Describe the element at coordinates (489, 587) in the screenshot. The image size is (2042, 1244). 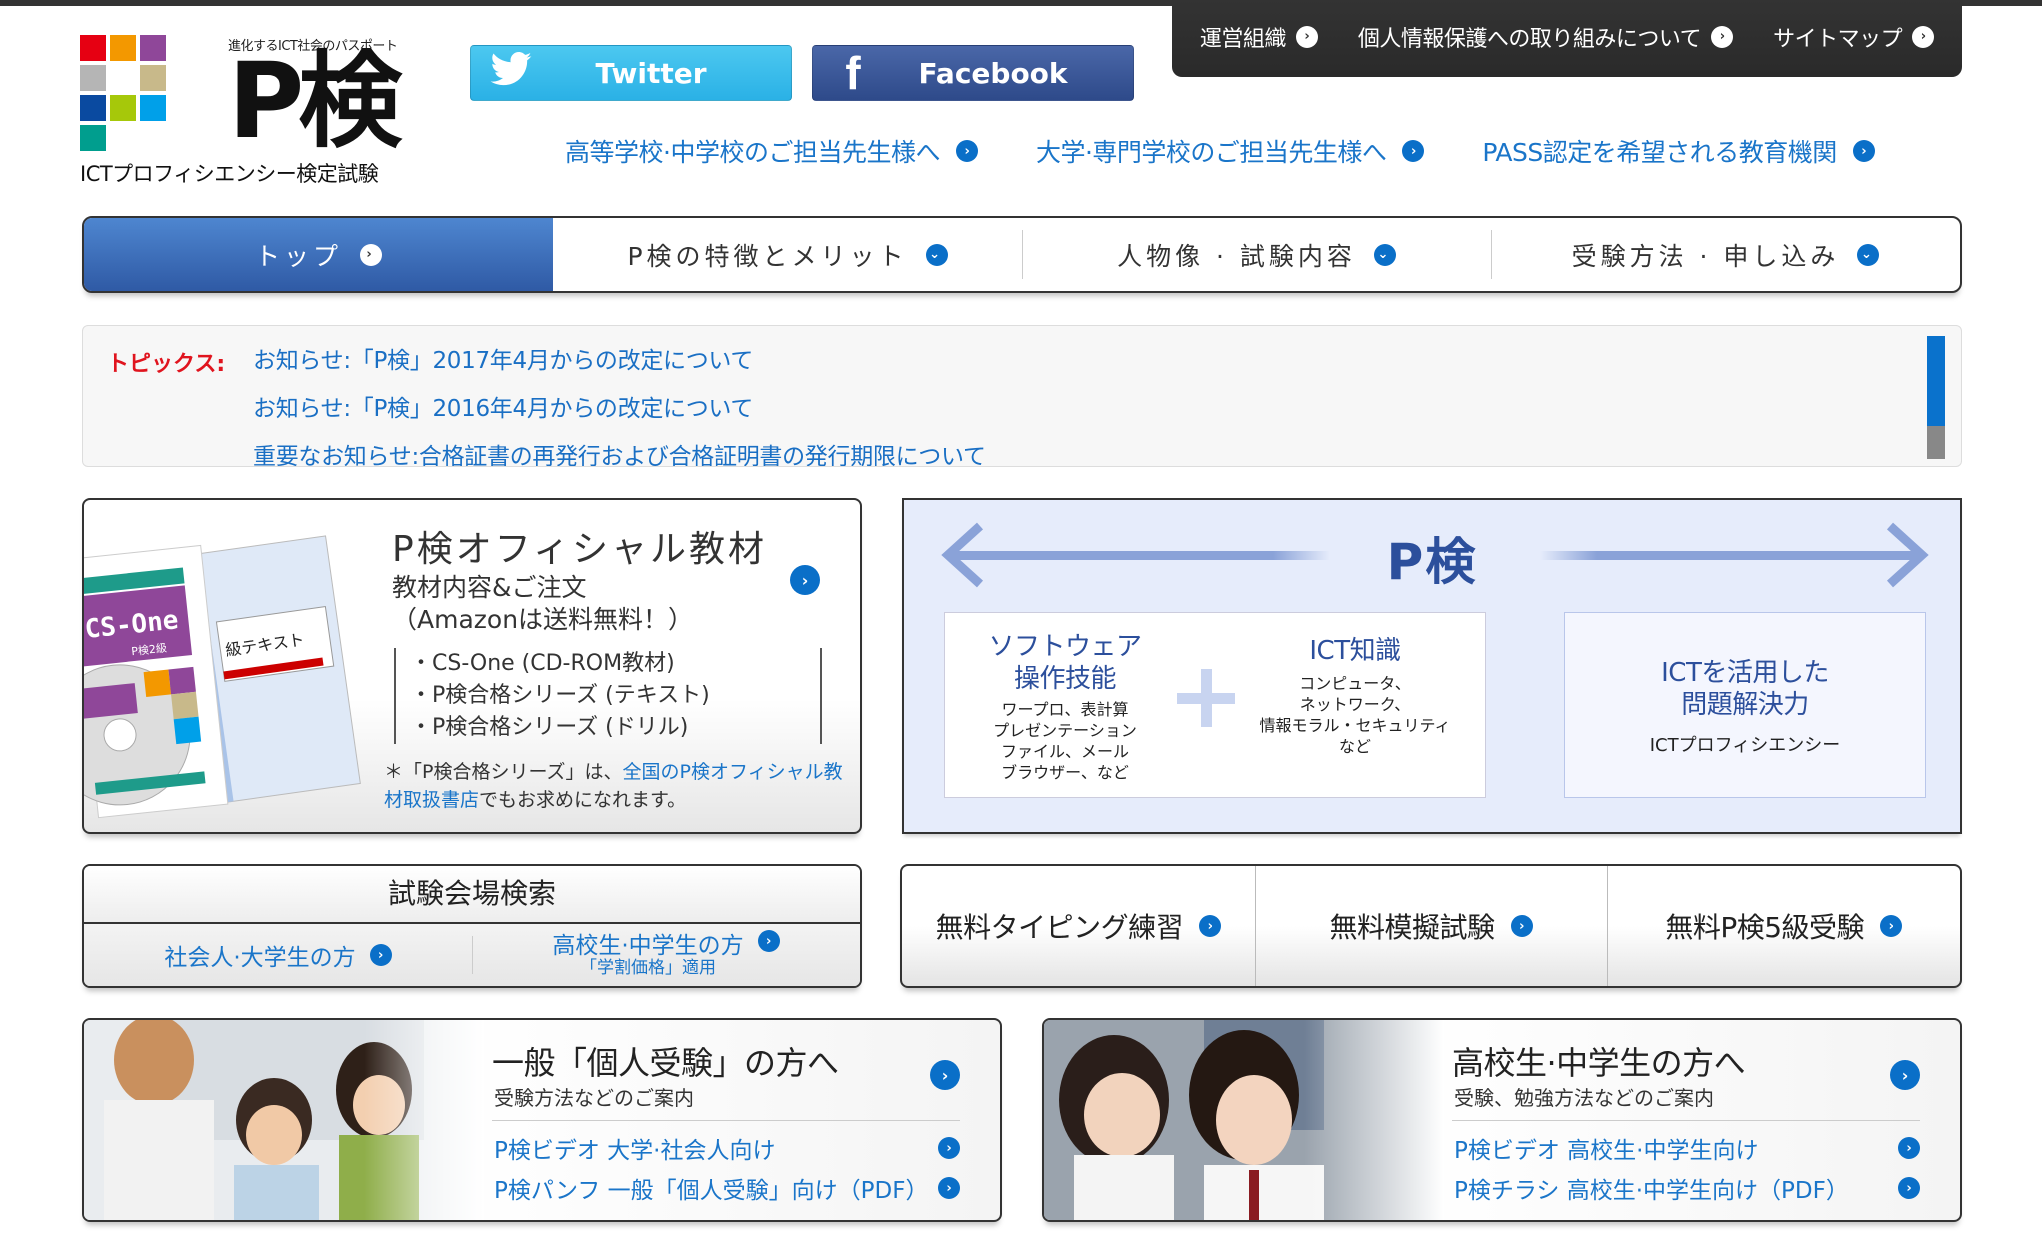
I see `materials-subtitle-line: 教材内容&ご注文` at that location.